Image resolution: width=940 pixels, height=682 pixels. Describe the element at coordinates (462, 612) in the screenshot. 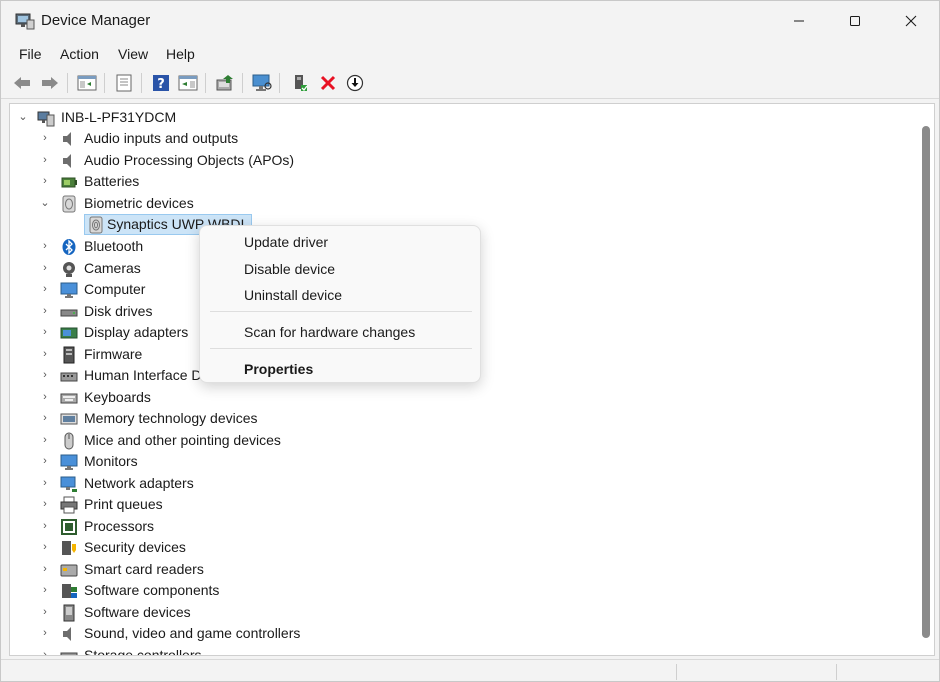

I see `tree-category: › Software devices` at that location.